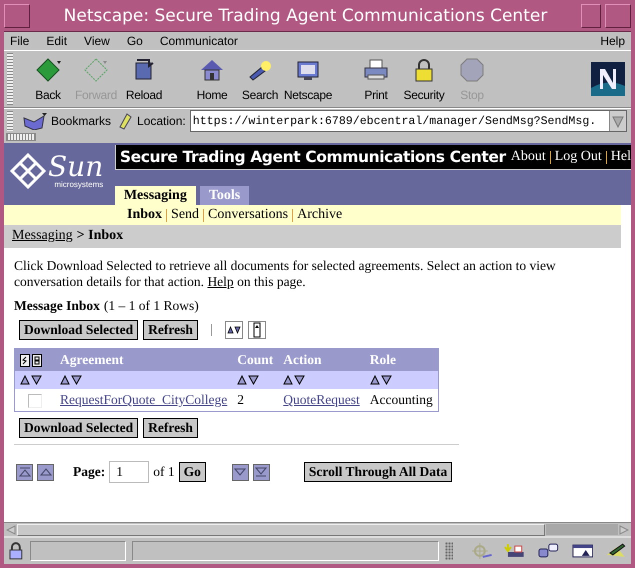  What do you see at coordinates (161, 121) in the screenshot?
I see `location-label: Location:` at bounding box center [161, 121].